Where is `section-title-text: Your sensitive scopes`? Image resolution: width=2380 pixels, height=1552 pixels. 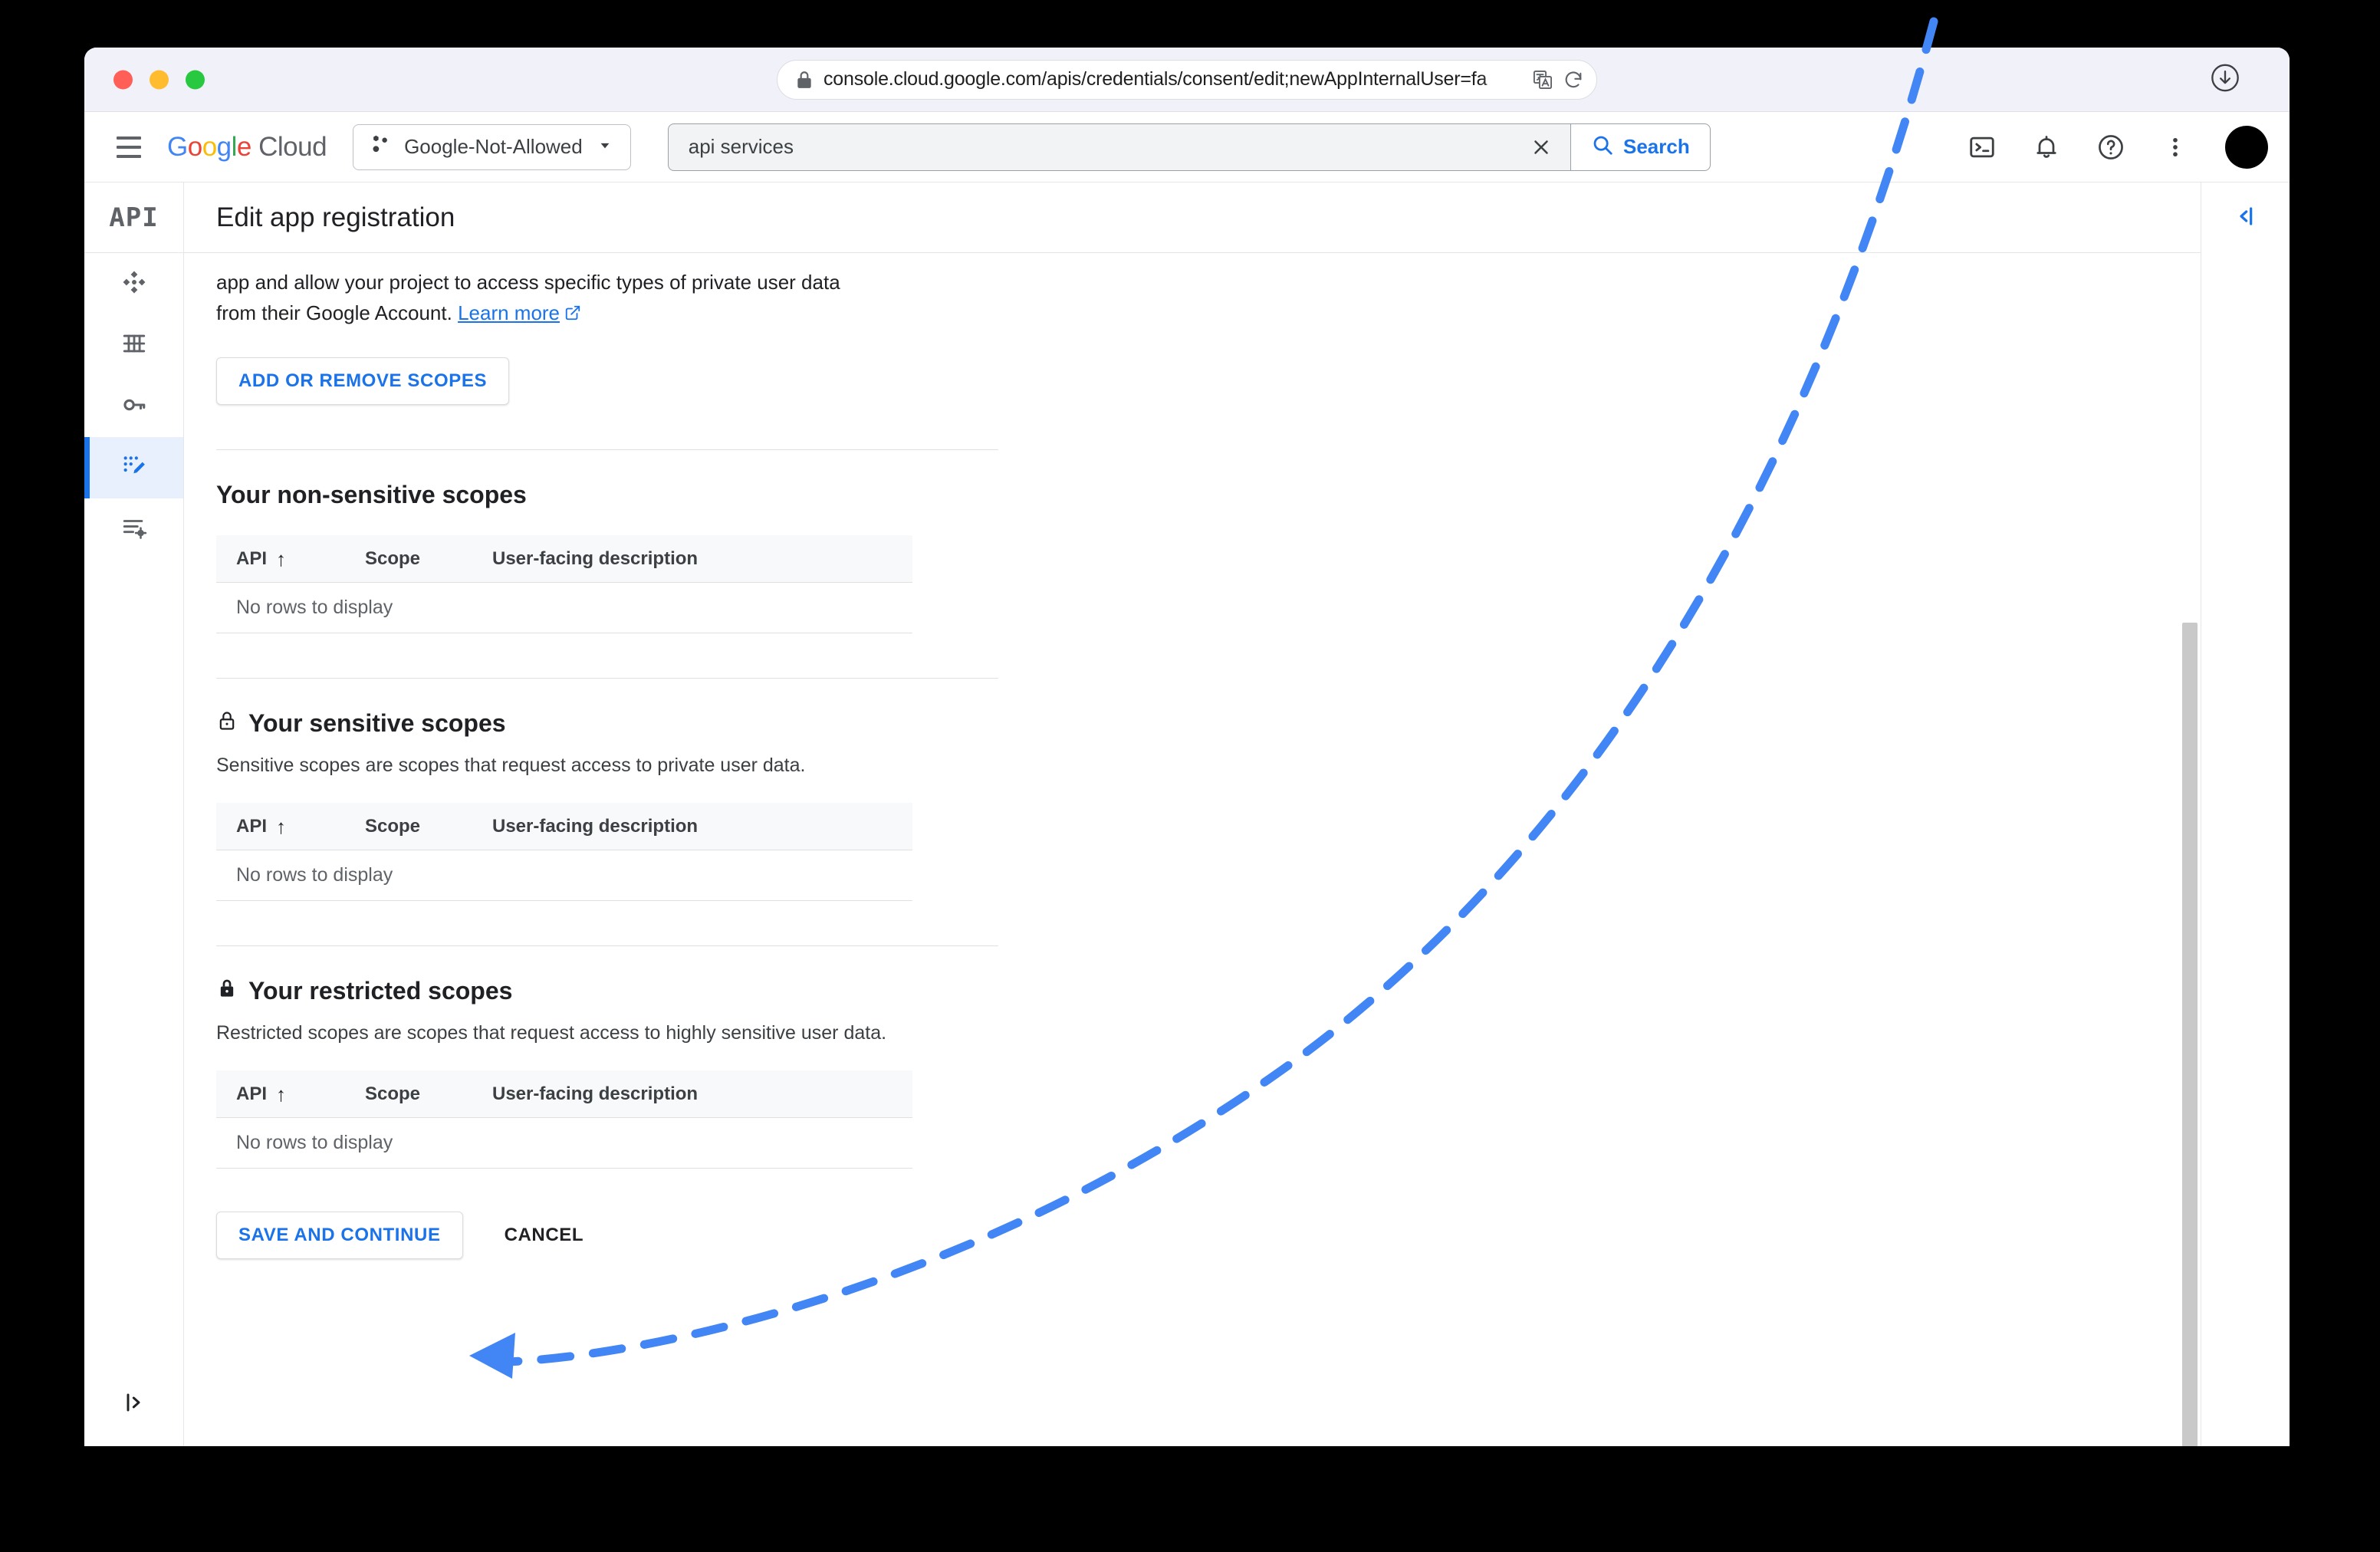 section-title-text: Your sensitive scopes is located at coordinates (377, 723).